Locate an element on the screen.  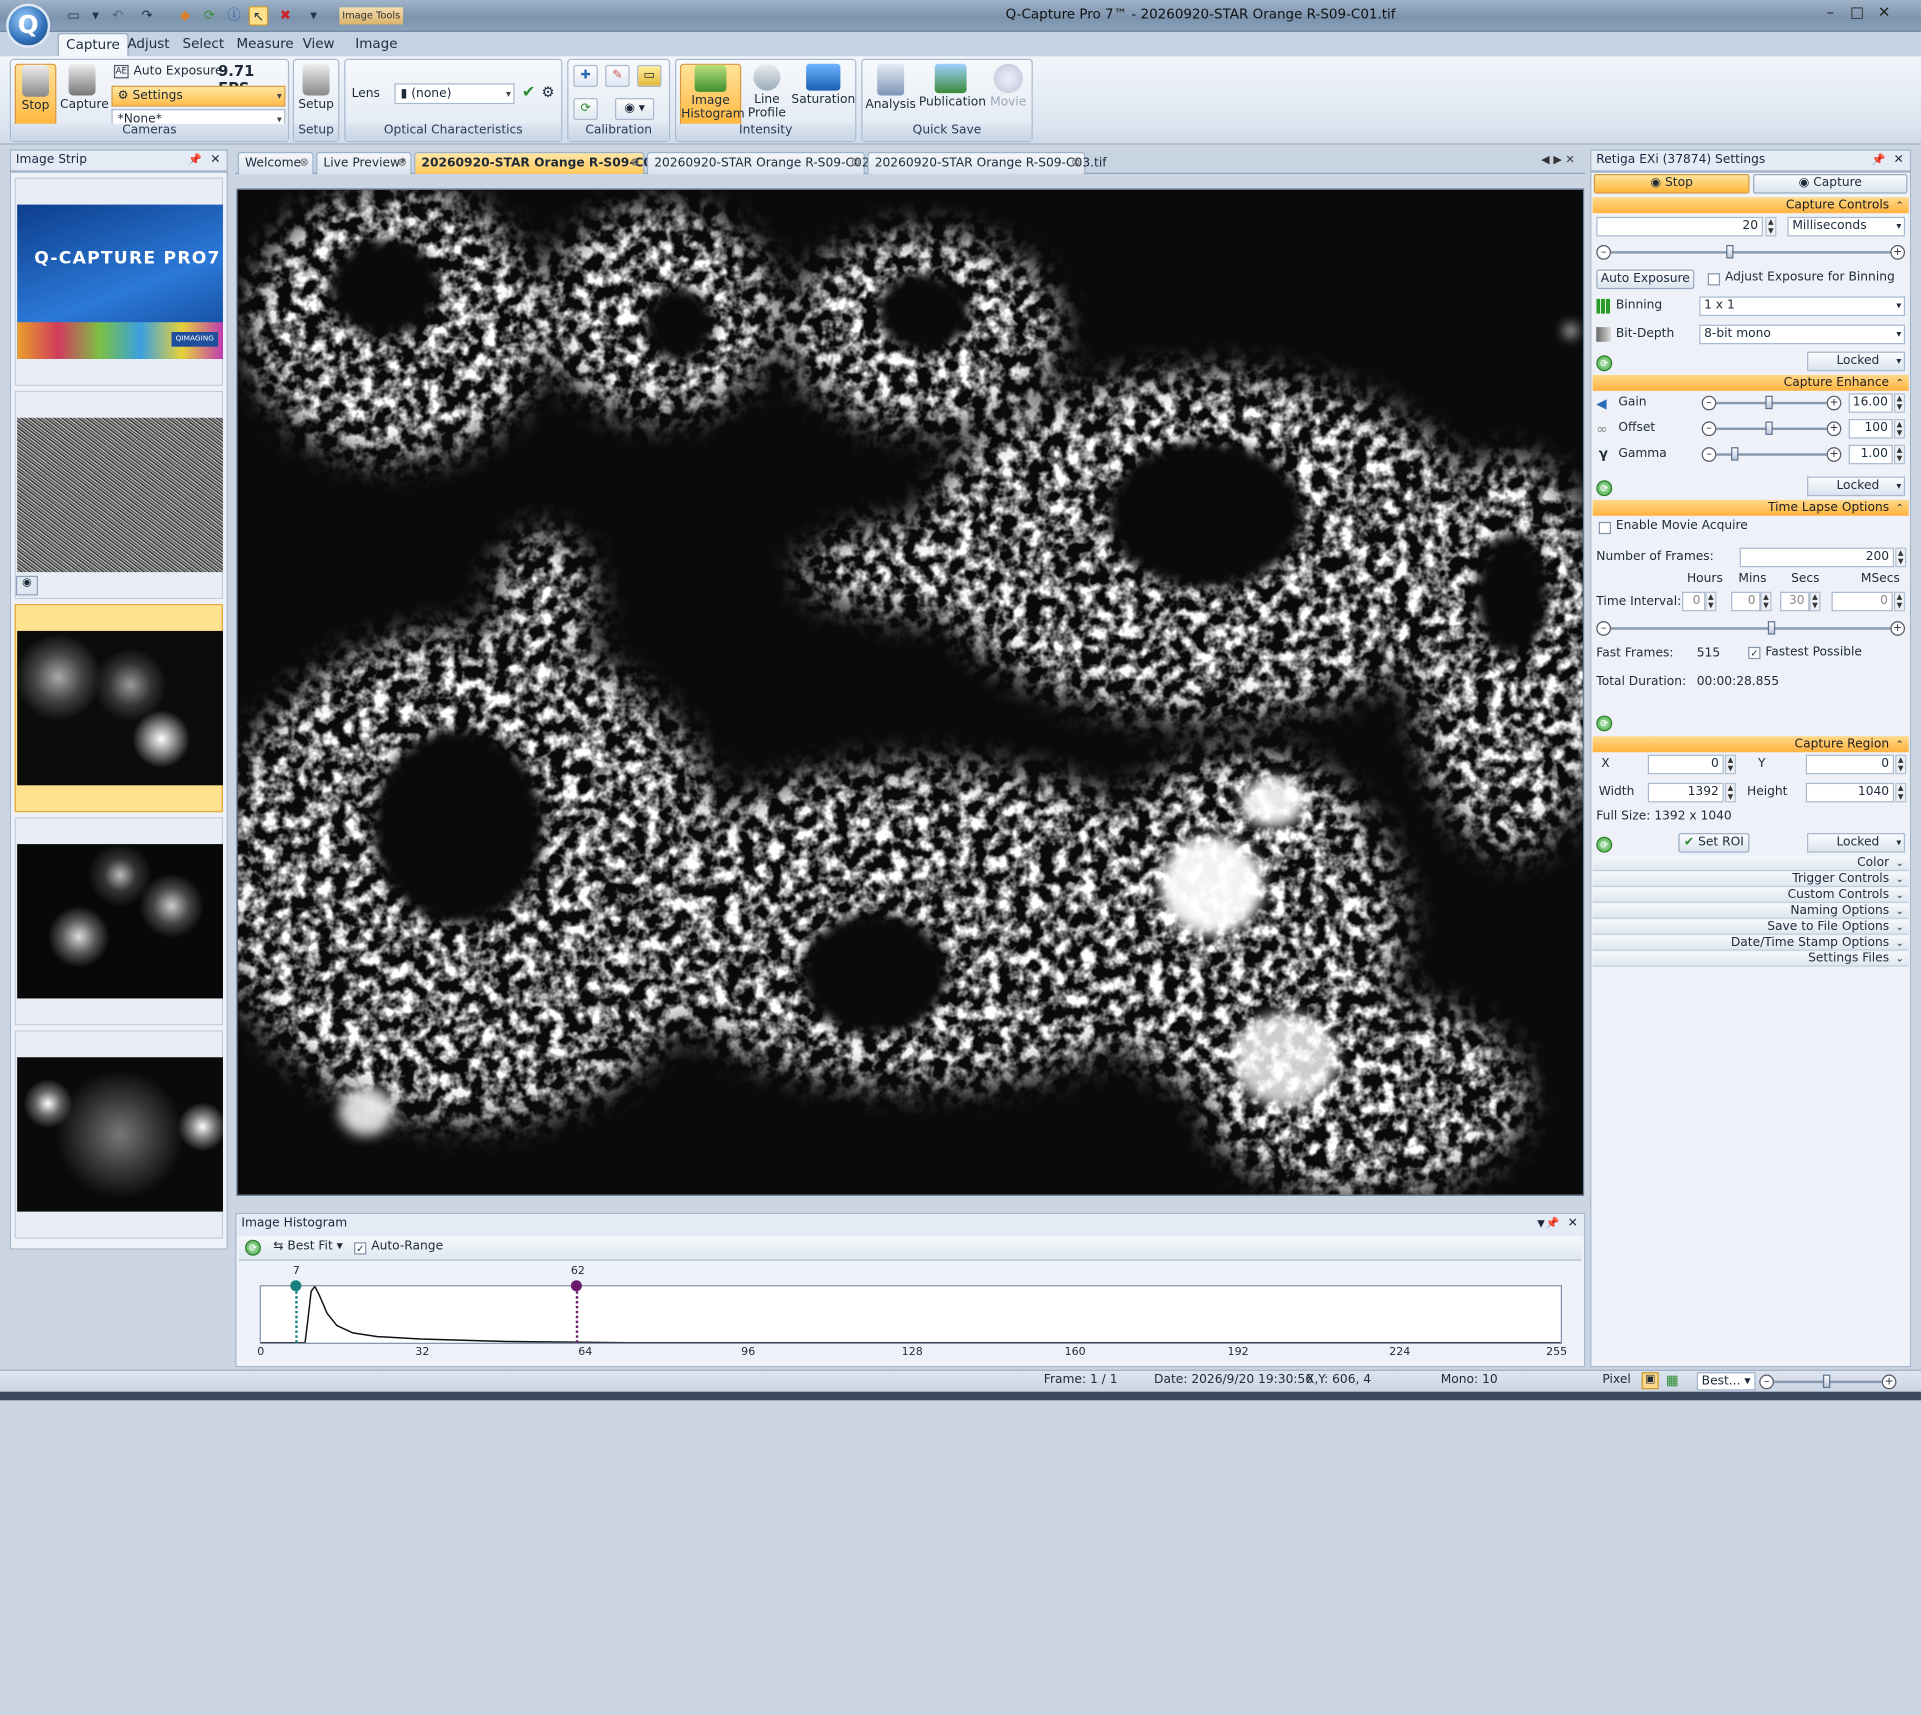
thumbnail-c03 is located at coordinates (118, 1134).